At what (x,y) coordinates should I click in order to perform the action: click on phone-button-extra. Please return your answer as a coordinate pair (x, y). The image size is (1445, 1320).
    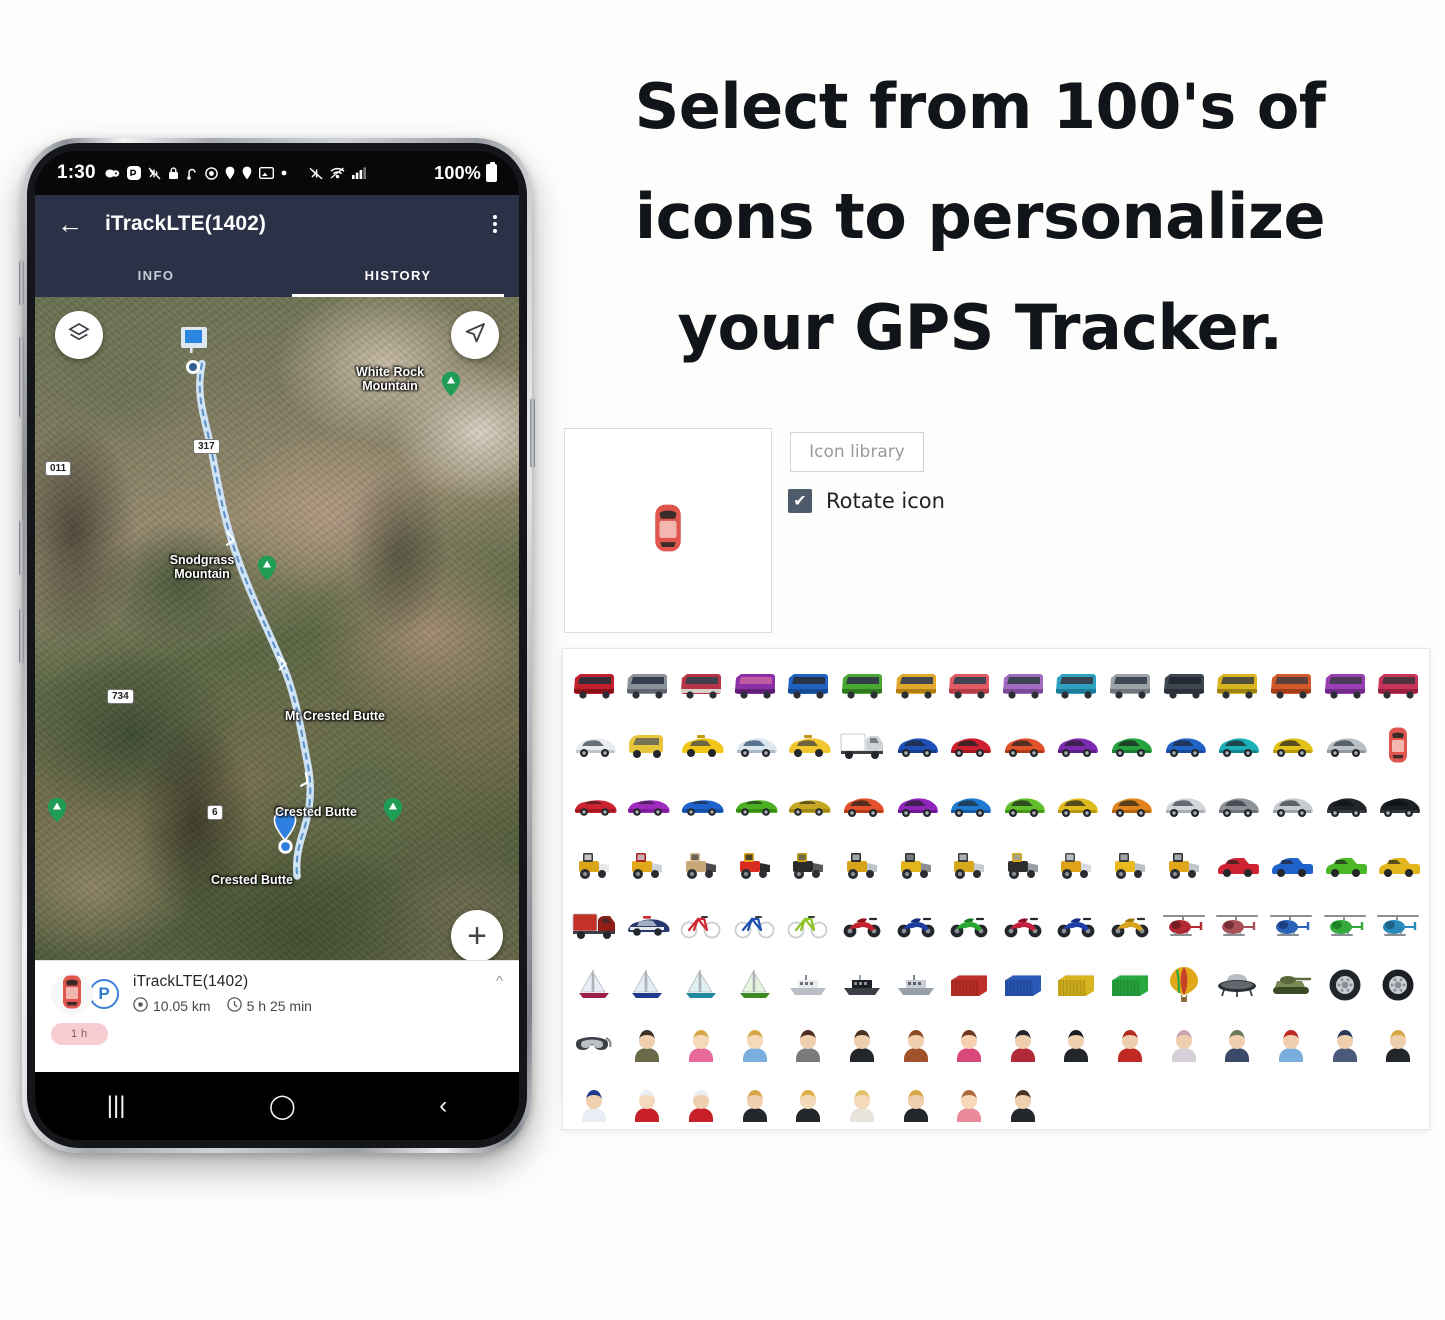
    Looking at the image, I should click on (21, 636).